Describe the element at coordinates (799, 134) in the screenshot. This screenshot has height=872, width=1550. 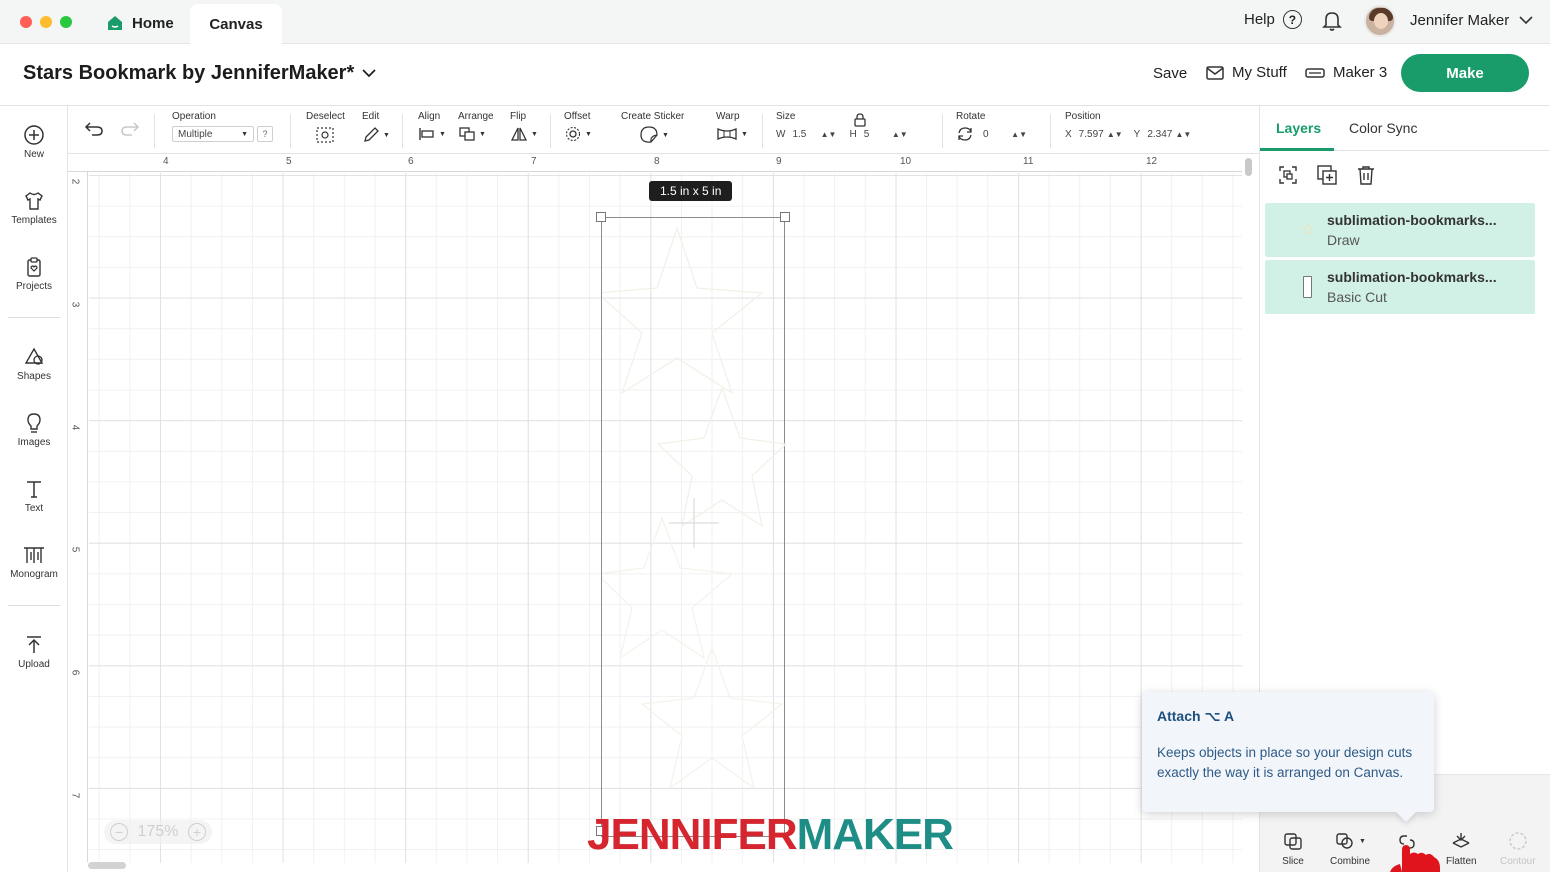
I see `width-value: 1.5` at that location.